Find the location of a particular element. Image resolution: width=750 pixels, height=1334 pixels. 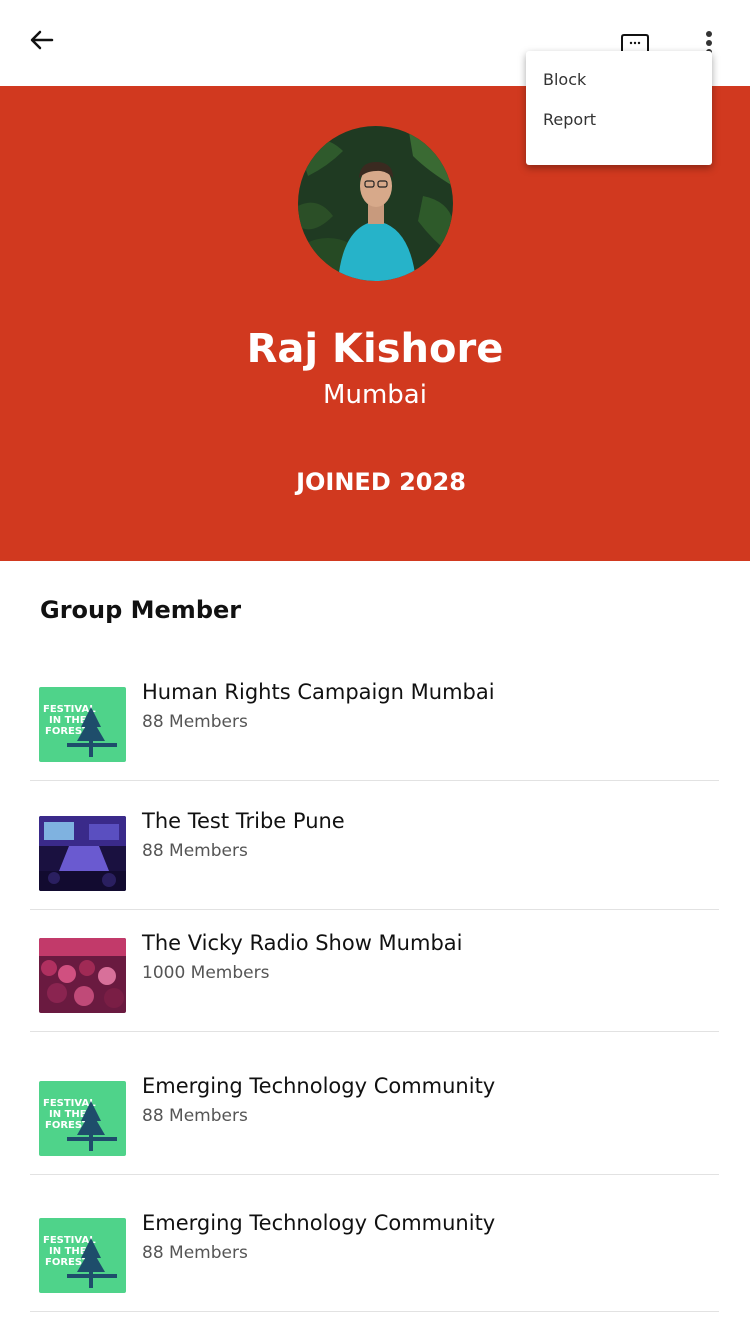

group-row: The Test Tribe Pune 88 Members is located at coordinates (374, 845).